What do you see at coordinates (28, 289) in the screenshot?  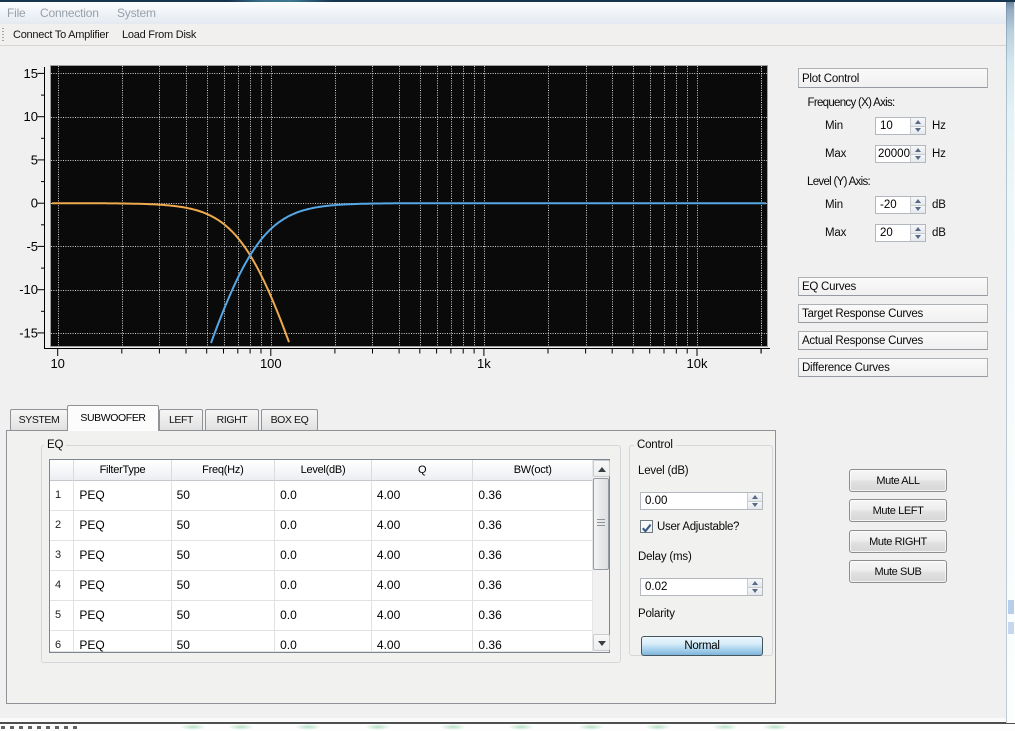 I see `svg-text: -10` at bounding box center [28, 289].